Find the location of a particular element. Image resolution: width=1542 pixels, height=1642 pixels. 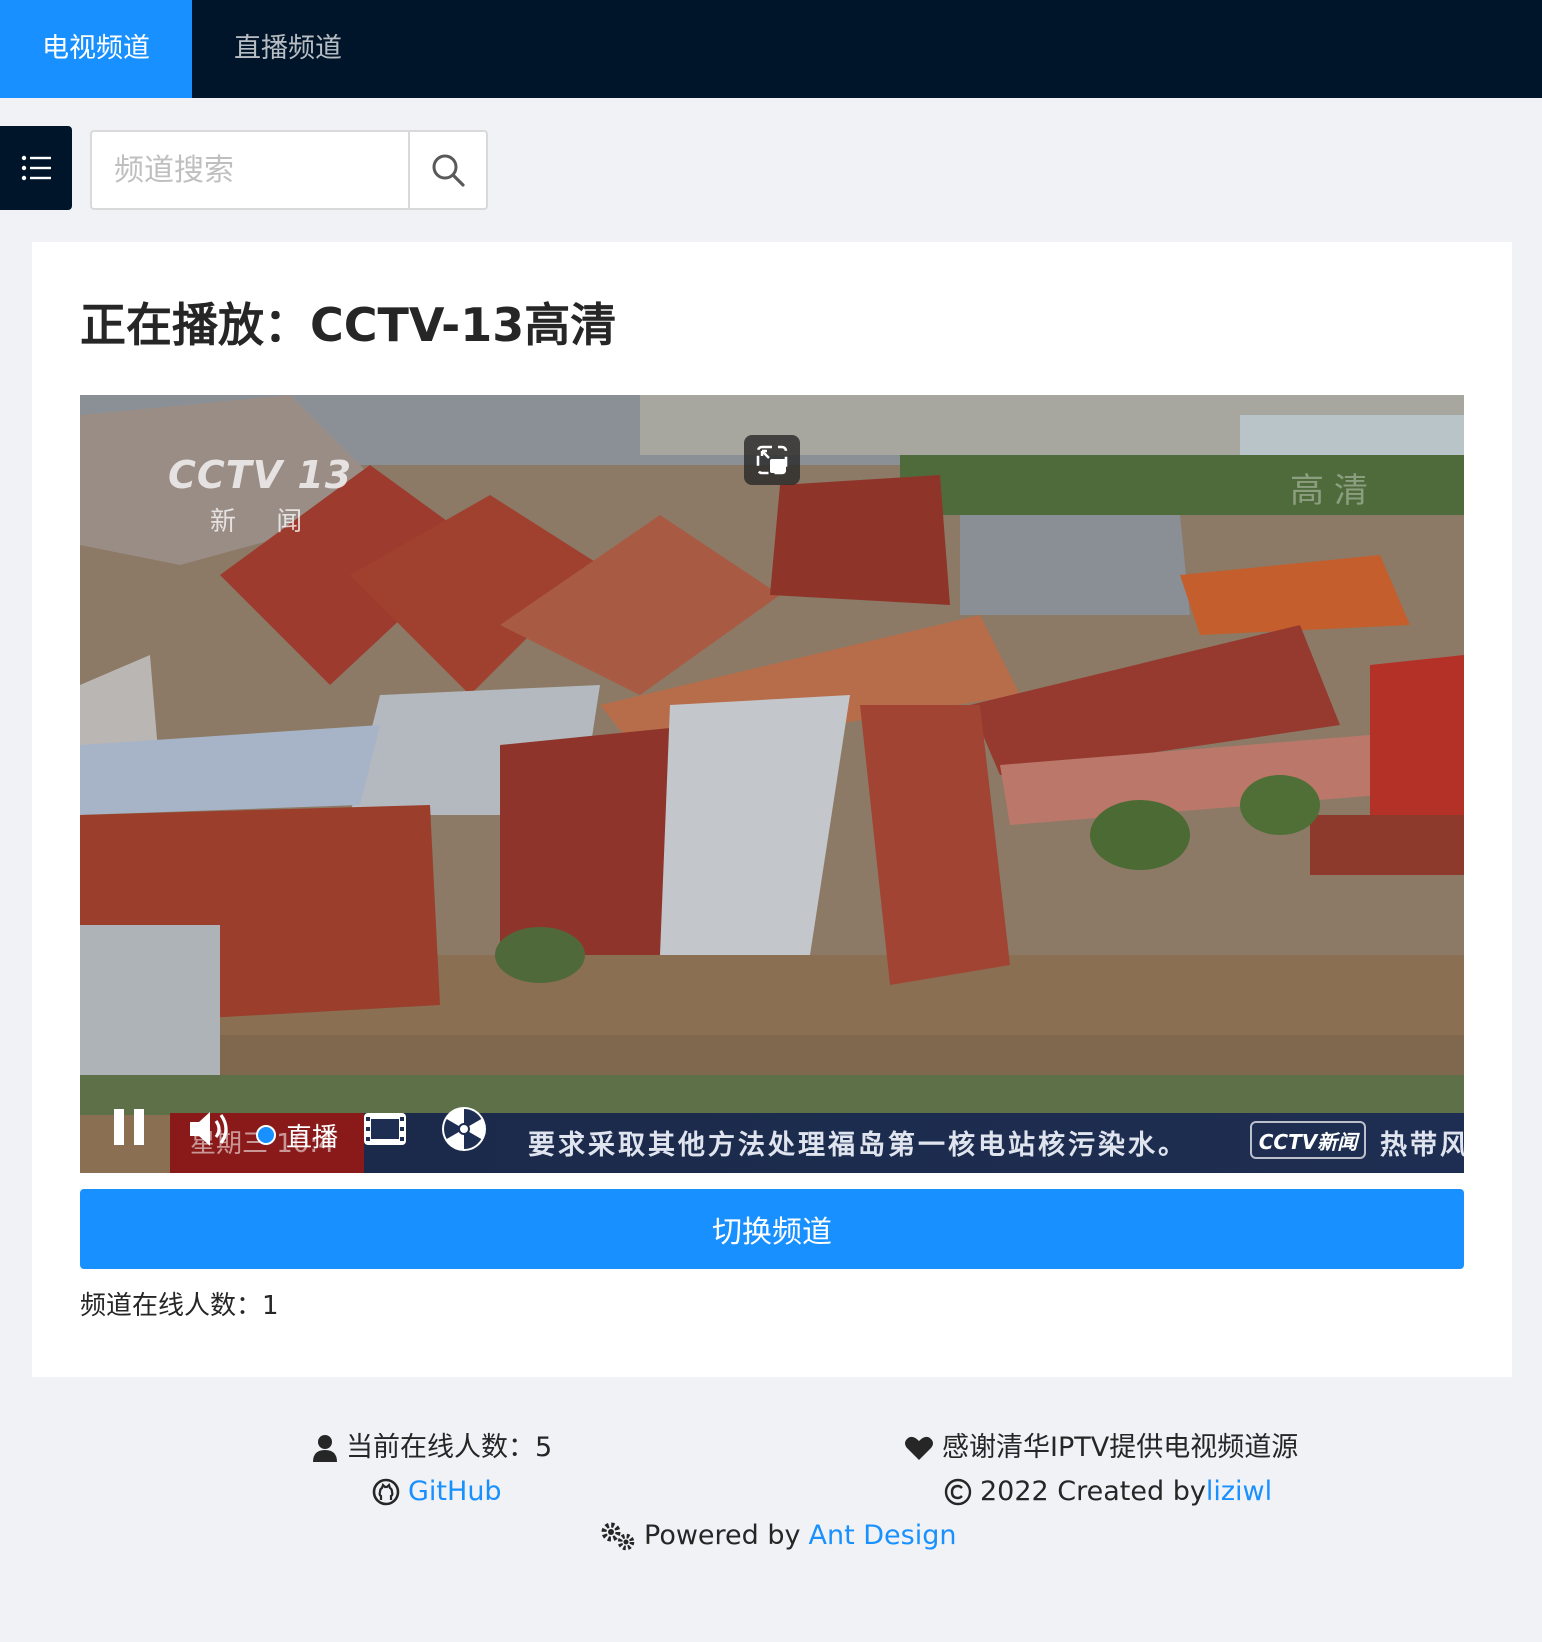

github-icon is located at coordinates (386, 1492).